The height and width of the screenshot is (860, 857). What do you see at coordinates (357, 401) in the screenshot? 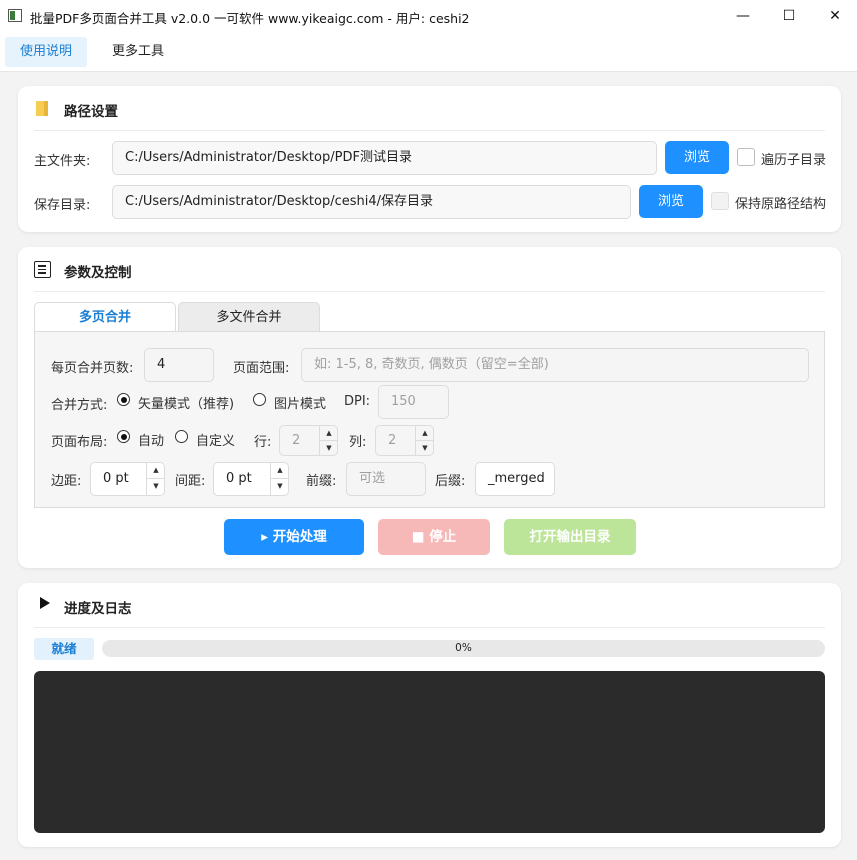
I see `dpi-label: DPI:` at bounding box center [357, 401].